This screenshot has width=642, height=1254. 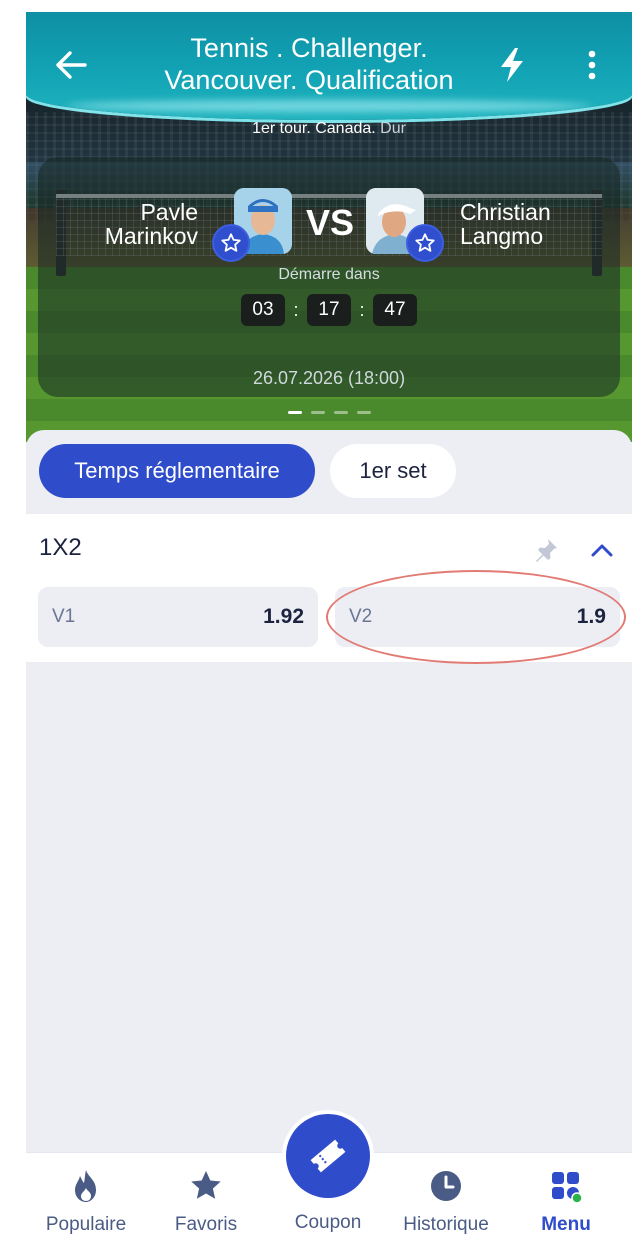 What do you see at coordinates (329, 412) in the screenshot?
I see `carousel-indicator` at bounding box center [329, 412].